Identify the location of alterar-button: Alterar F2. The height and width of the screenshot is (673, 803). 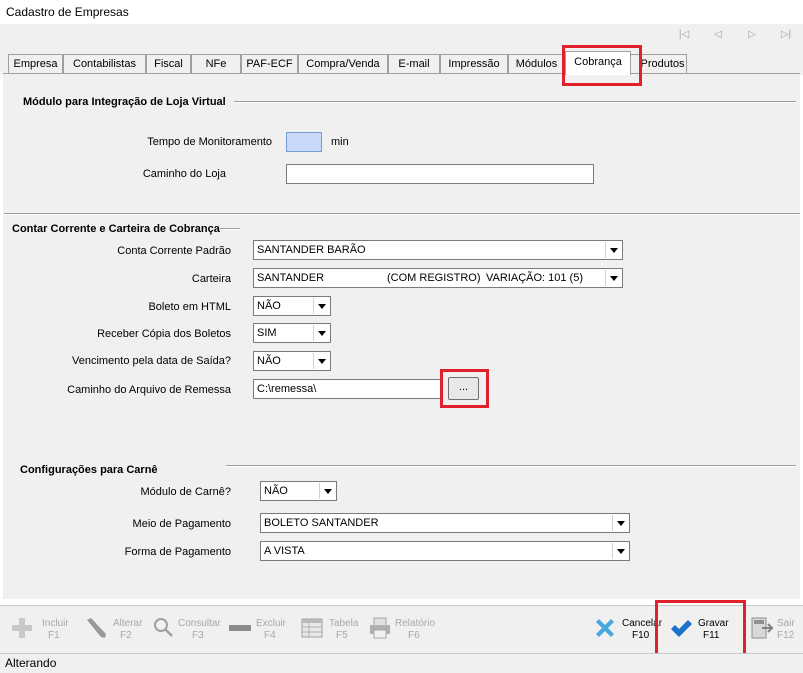
(114, 630).